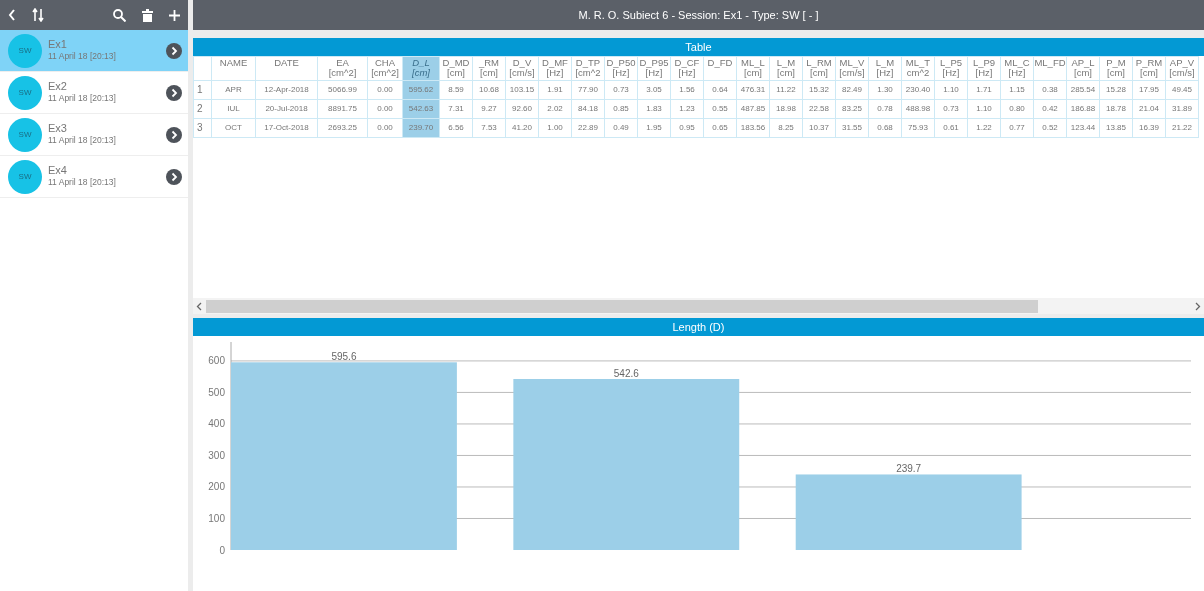 The width and height of the screenshot is (1204, 591). I want to click on column-header: P_RM [cm], so click(1149, 68).